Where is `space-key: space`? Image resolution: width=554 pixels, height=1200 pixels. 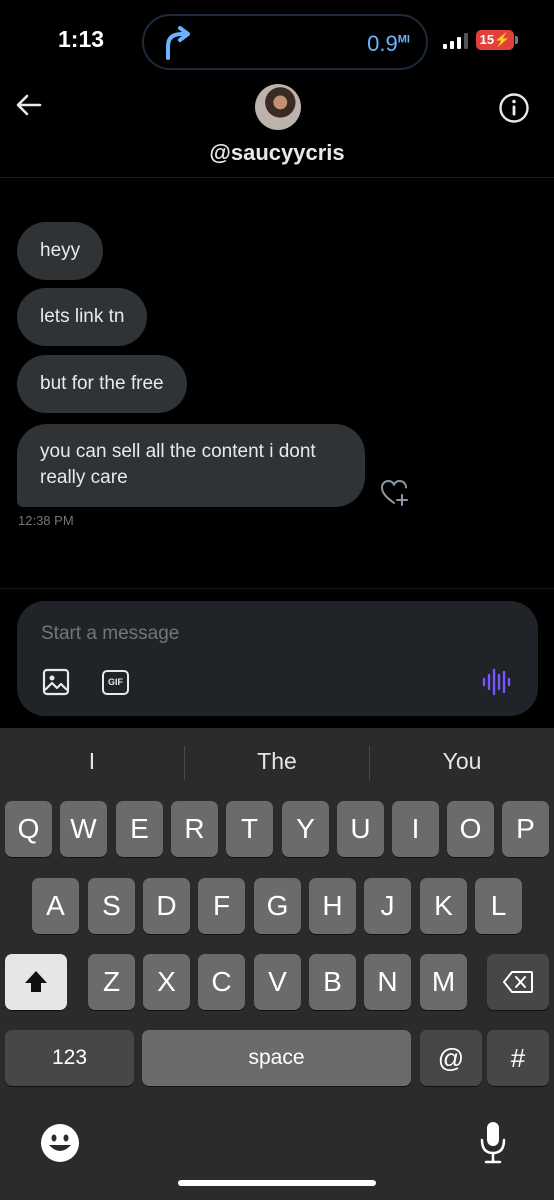 space-key: space is located at coordinates (276, 1058).